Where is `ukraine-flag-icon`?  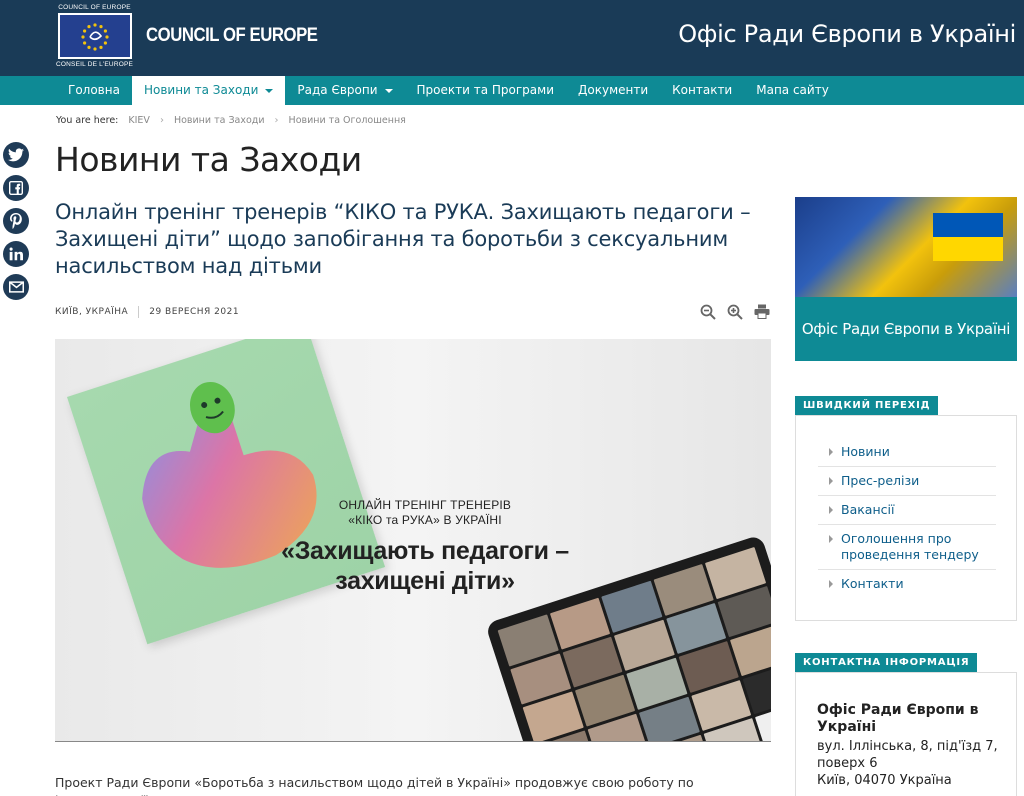
ukraine-flag-icon is located at coordinates (968, 237).